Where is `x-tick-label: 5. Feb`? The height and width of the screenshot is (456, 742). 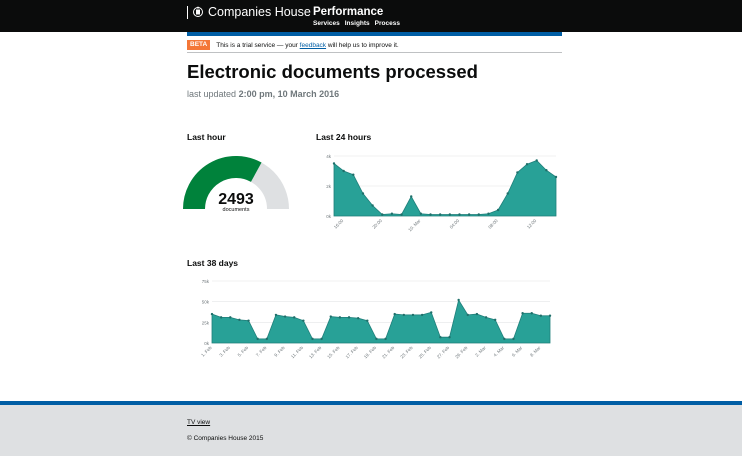
x-tick-label: 5. Feb is located at coordinates (243, 351).